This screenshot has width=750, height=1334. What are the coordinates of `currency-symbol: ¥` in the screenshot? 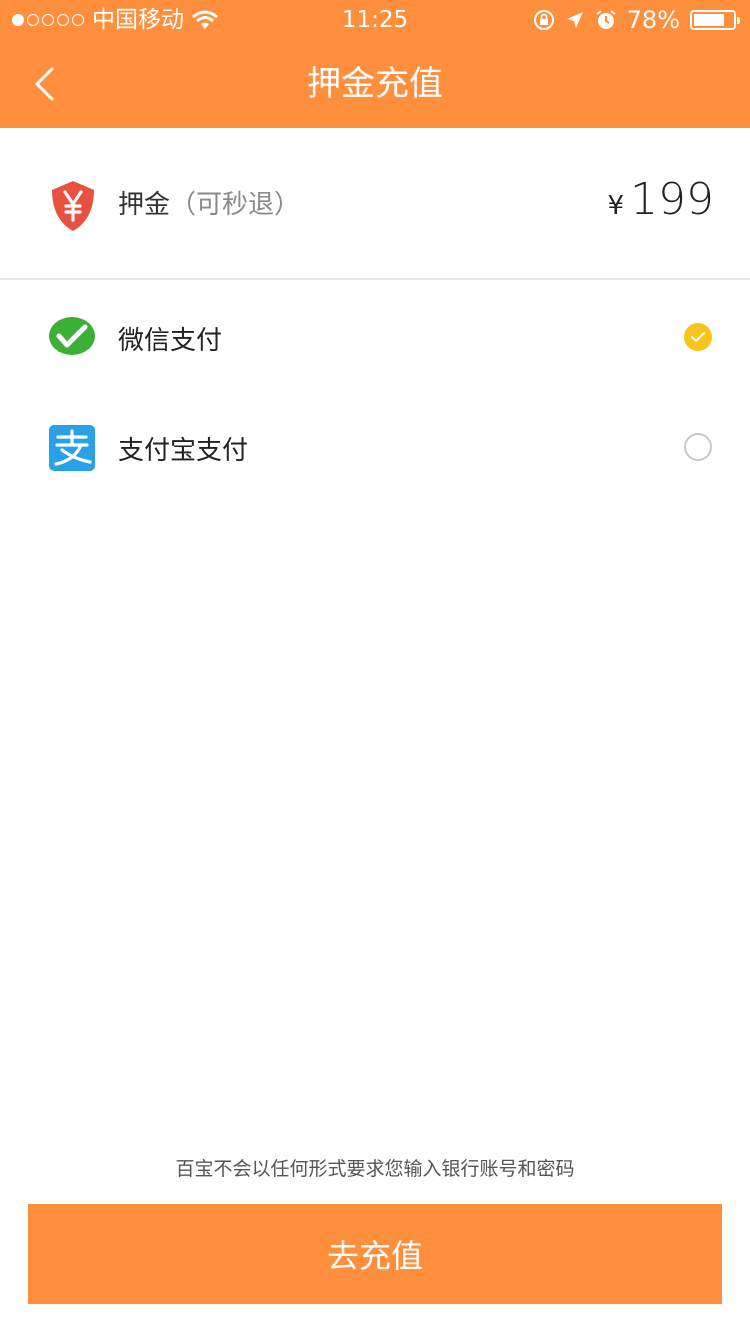 It's located at (616, 206).